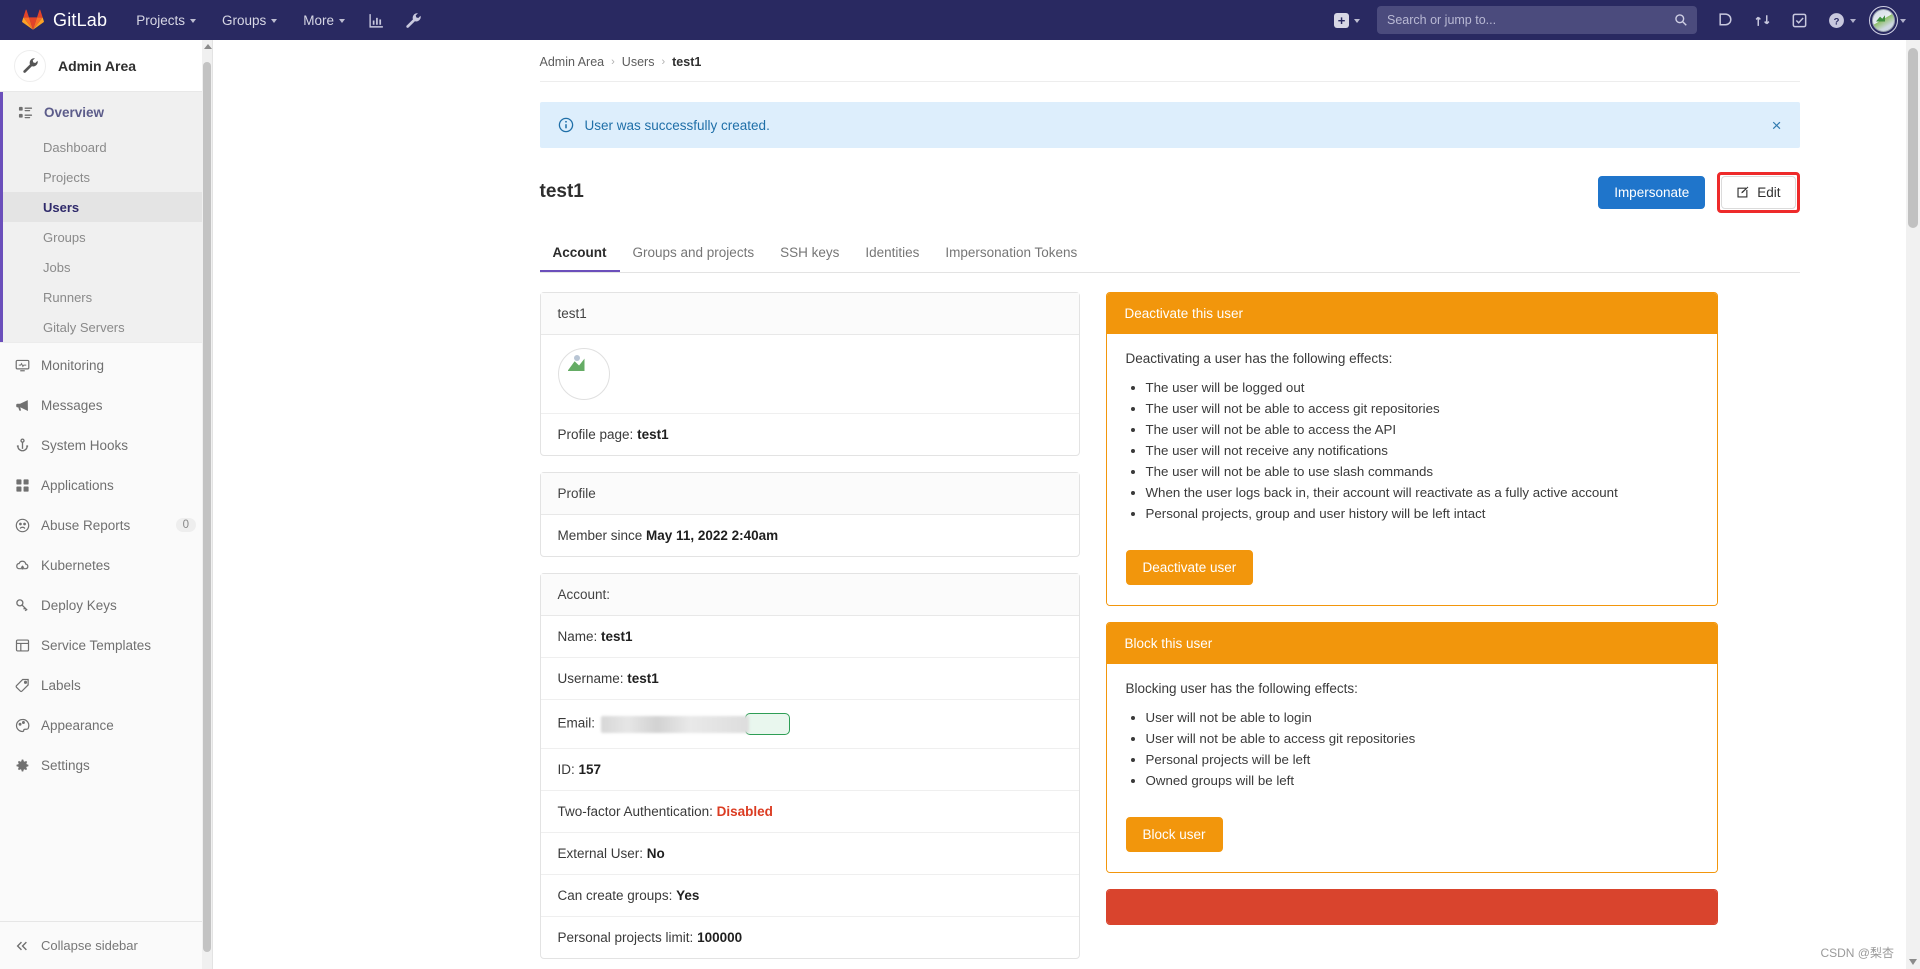  I want to click on collapse-sidebar-button: Collapse sidebar, so click(106, 945).